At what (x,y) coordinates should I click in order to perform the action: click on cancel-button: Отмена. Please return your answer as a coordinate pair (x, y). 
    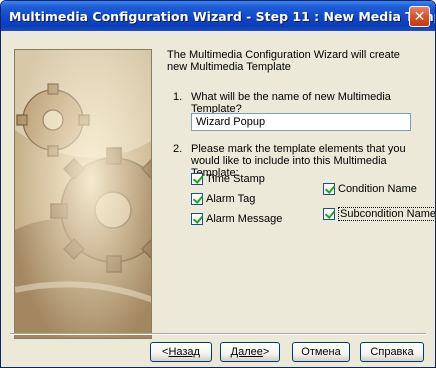
    Looking at the image, I should click on (321, 352).